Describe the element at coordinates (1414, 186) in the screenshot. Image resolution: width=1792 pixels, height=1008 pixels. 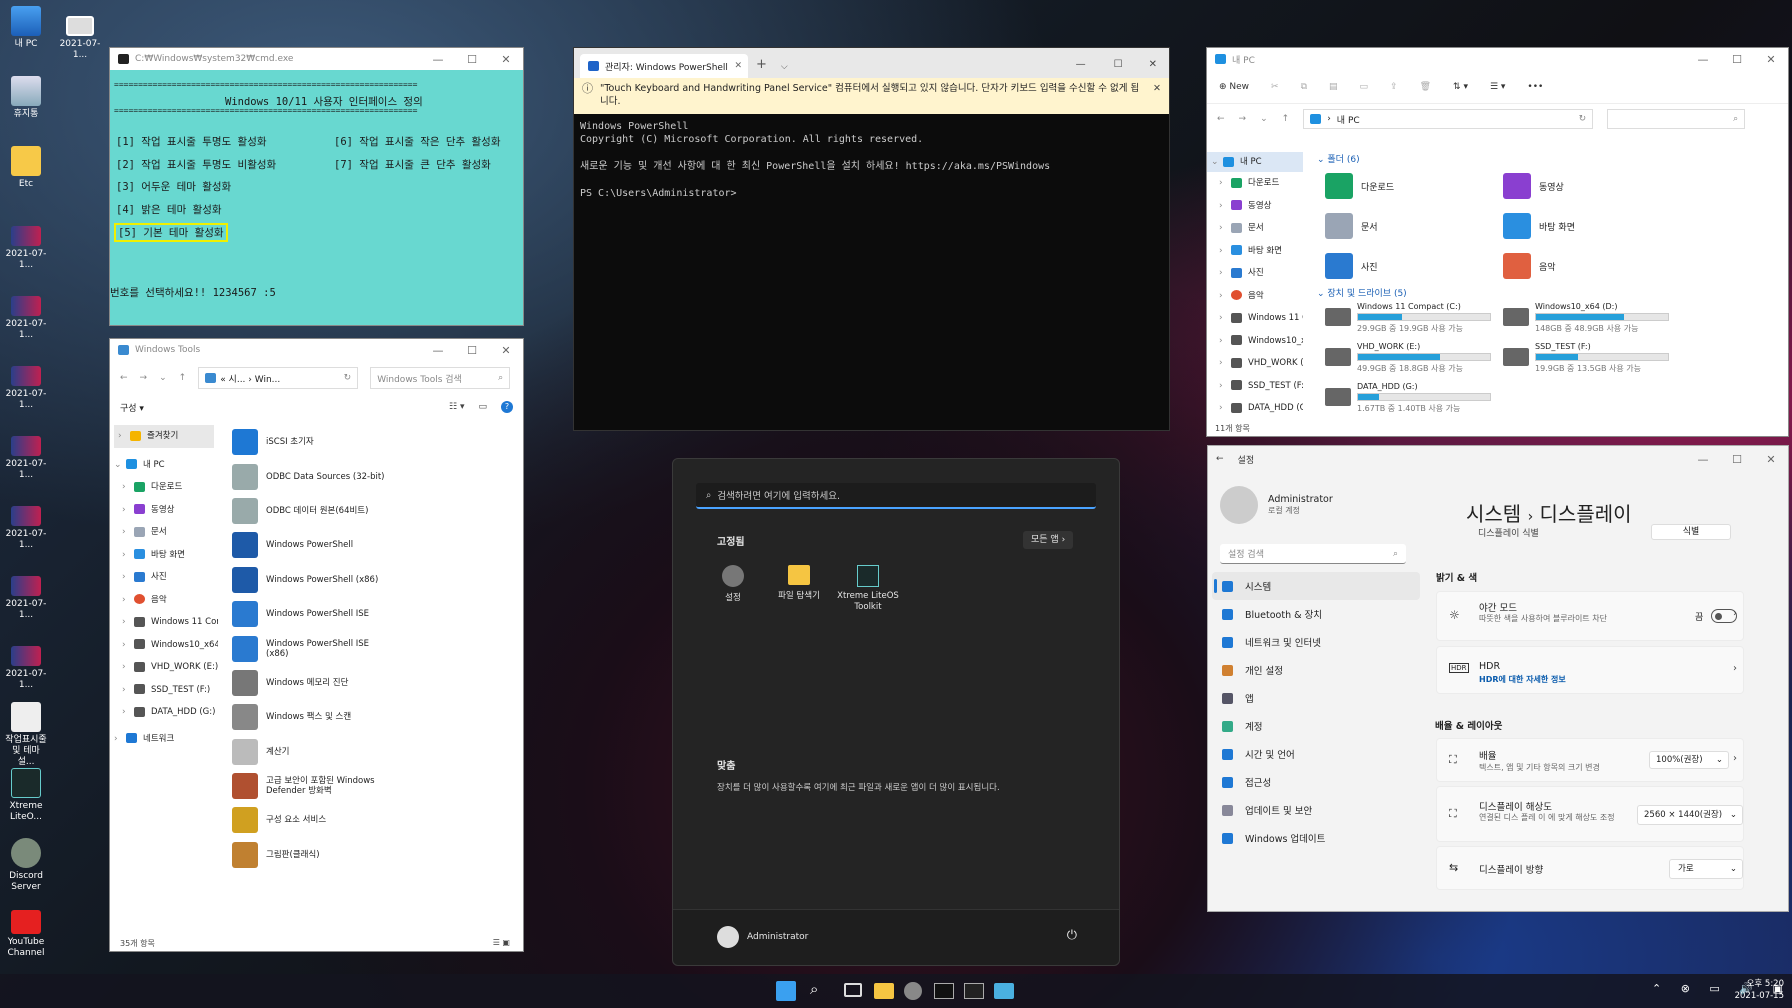
I see `folder-downloads: 다운로드` at that location.